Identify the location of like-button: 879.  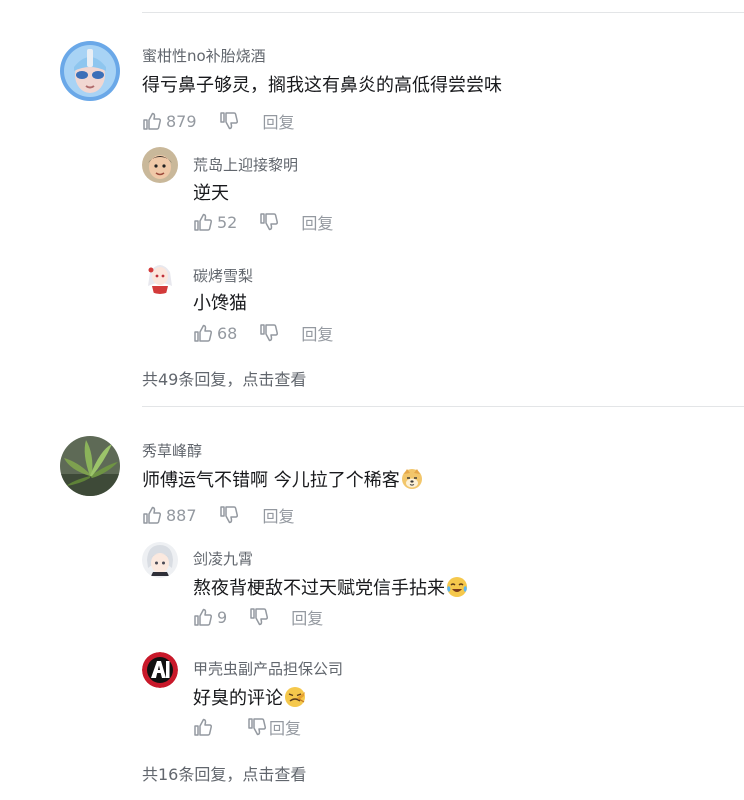
(169, 121).